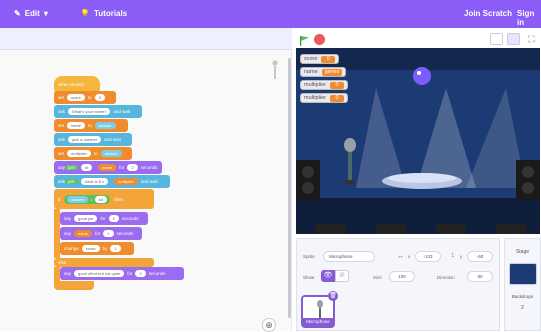 The width and height of the screenshot is (541, 332). What do you see at coordinates (104, 218) in the screenshot?
I see `say-good-job-block: say good job for 2 seconds` at bounding box center [104, 218].